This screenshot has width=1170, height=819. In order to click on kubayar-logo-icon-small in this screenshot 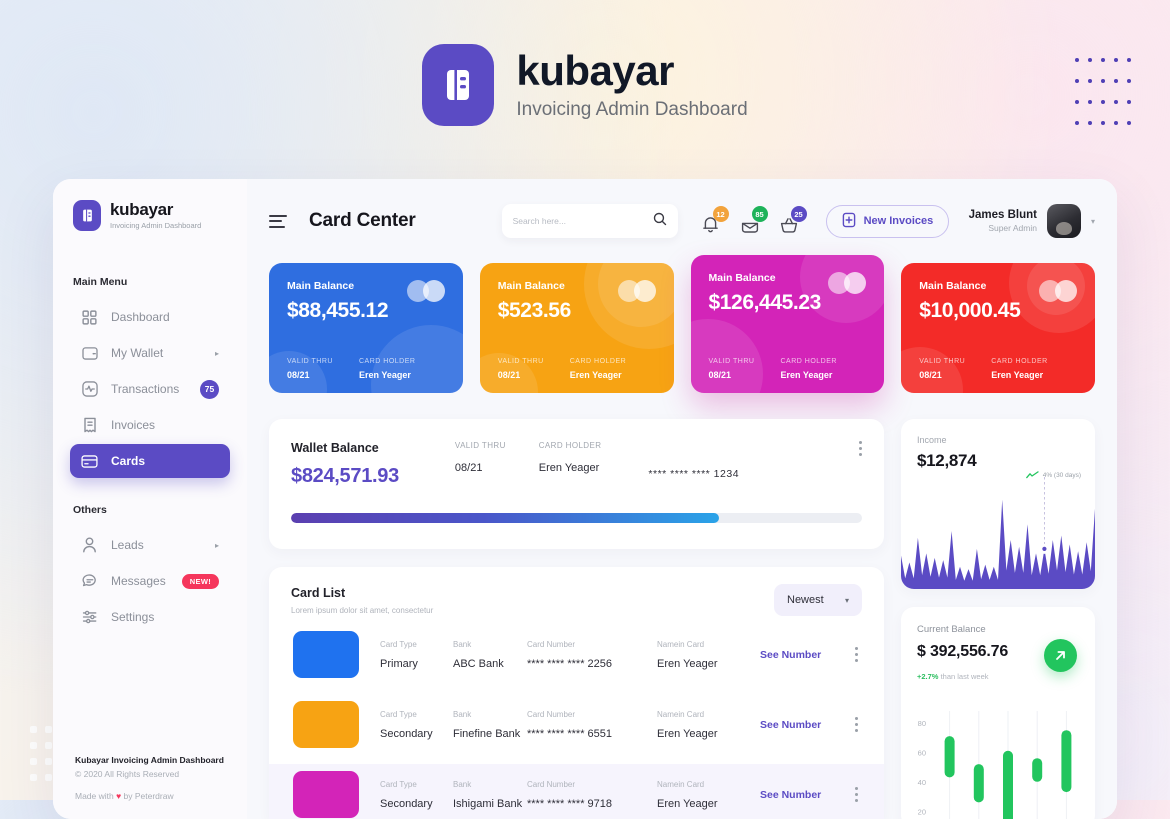, I will do `click(87, 215)`.